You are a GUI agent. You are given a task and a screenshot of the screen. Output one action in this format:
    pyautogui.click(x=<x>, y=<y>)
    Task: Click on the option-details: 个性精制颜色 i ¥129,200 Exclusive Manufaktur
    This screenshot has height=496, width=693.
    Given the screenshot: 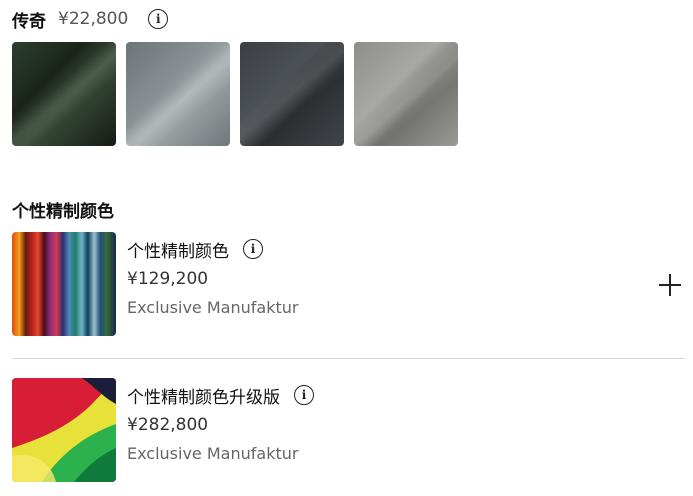 What is the action you would take?
    pyautogui.click(x=212, y=277)
    